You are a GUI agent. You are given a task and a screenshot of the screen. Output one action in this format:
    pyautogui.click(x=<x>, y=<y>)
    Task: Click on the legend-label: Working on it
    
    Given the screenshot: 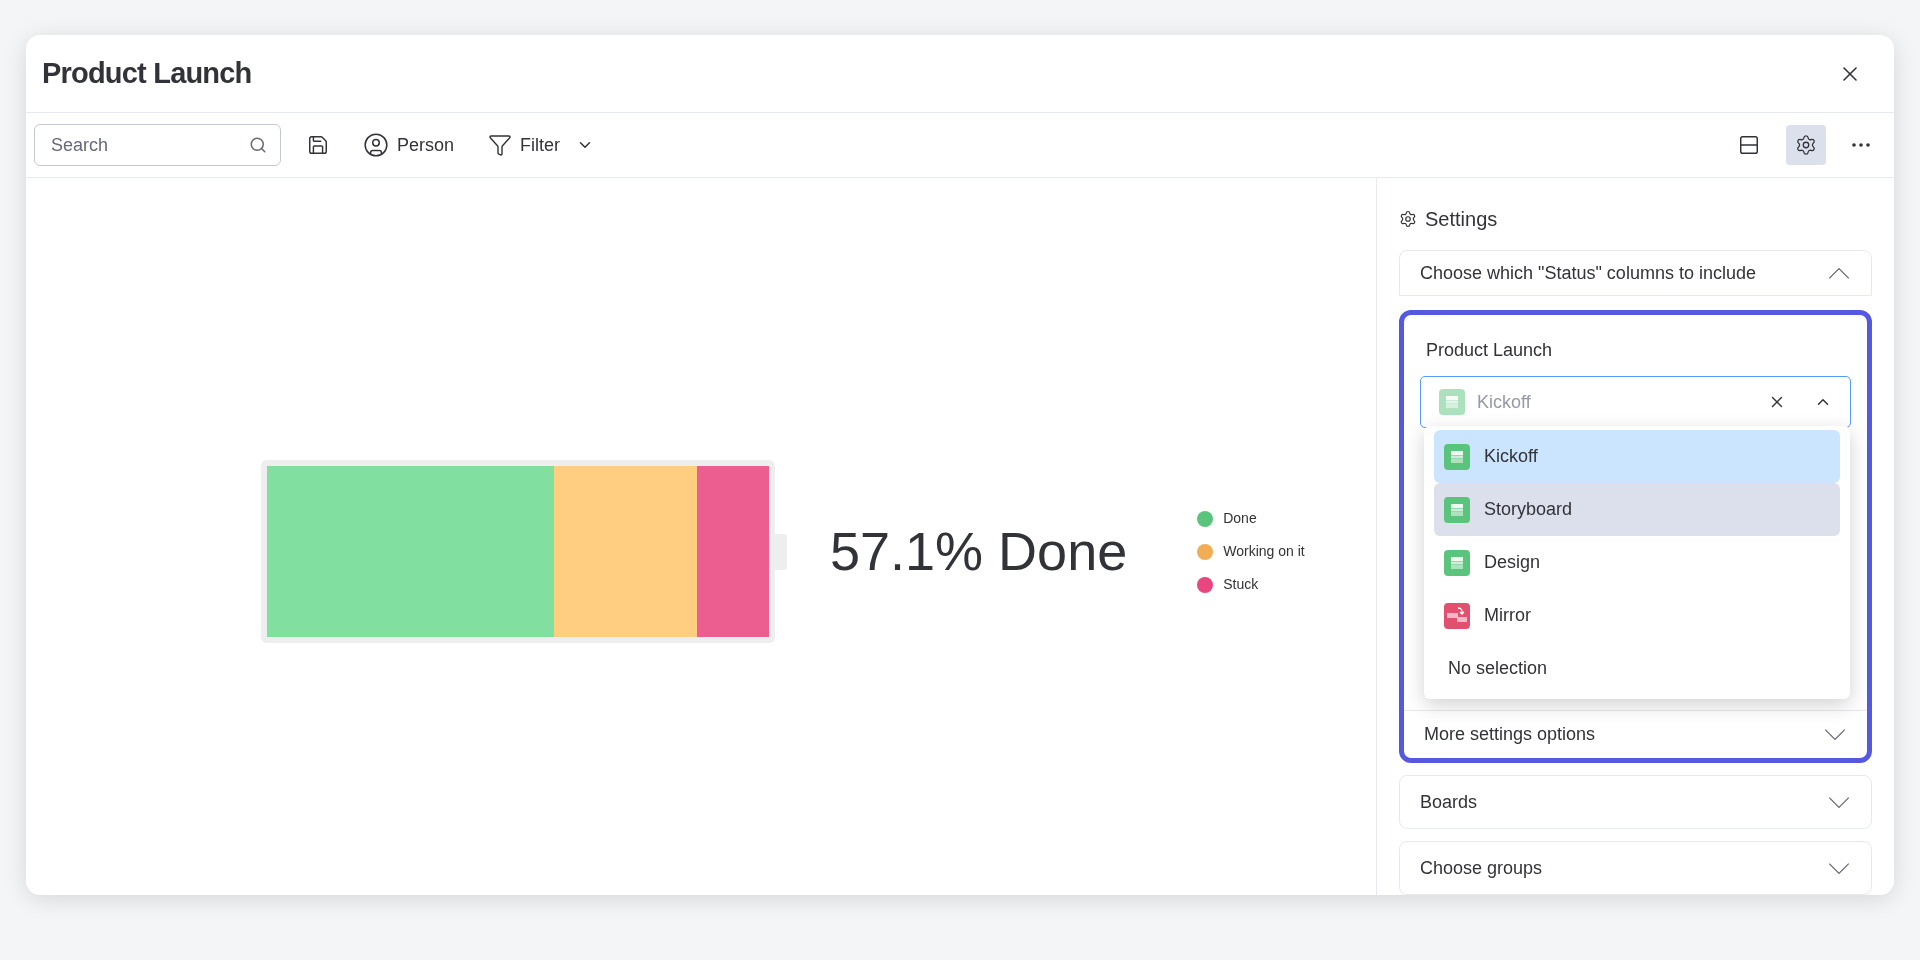 What is the action you would take?
    pyautogui.click(x=1264, y=551)
    